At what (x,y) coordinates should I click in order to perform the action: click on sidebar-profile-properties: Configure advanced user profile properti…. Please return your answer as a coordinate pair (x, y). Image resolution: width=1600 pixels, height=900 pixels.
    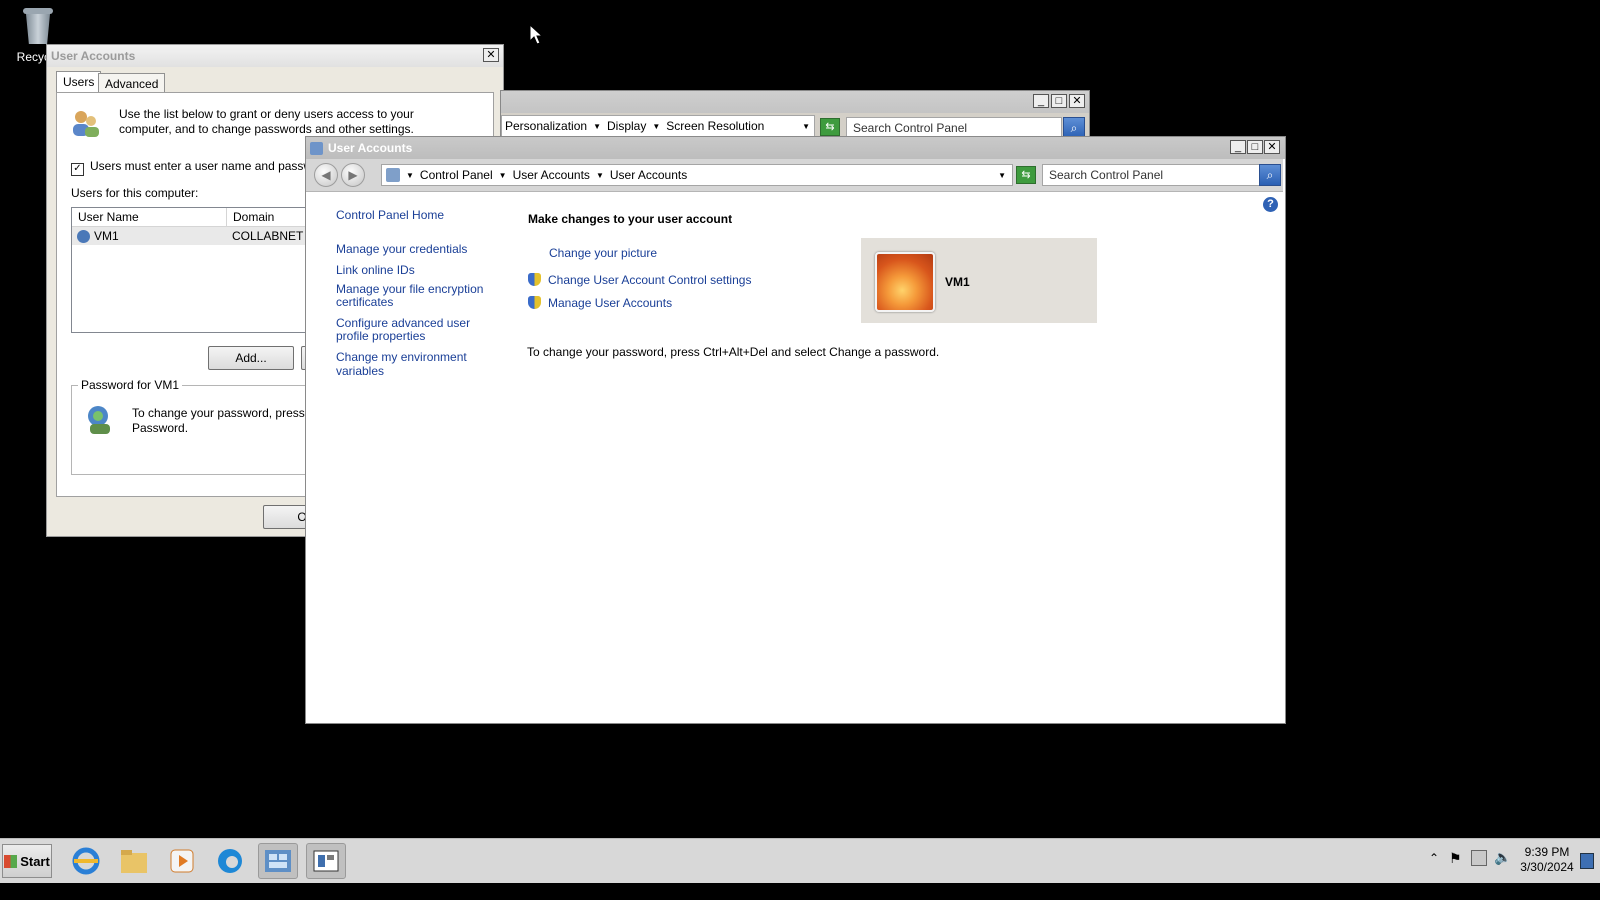
    Looking at the image, I should click on (421, 330).